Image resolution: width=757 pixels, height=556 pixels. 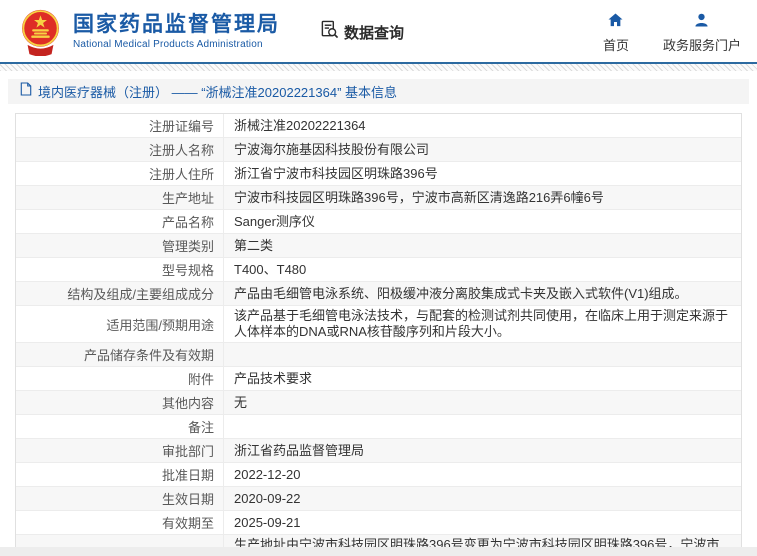 I want to click on row-value: 2025-09-21, so click(x=267, y=522).